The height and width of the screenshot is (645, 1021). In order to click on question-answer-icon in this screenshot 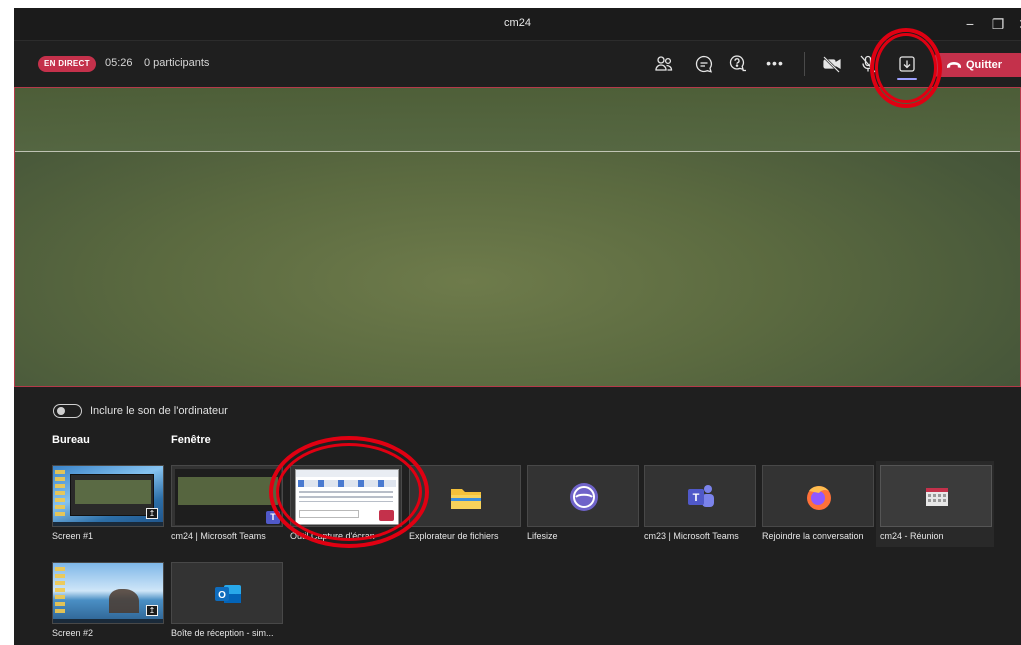, I will do `click(738, 64)`.